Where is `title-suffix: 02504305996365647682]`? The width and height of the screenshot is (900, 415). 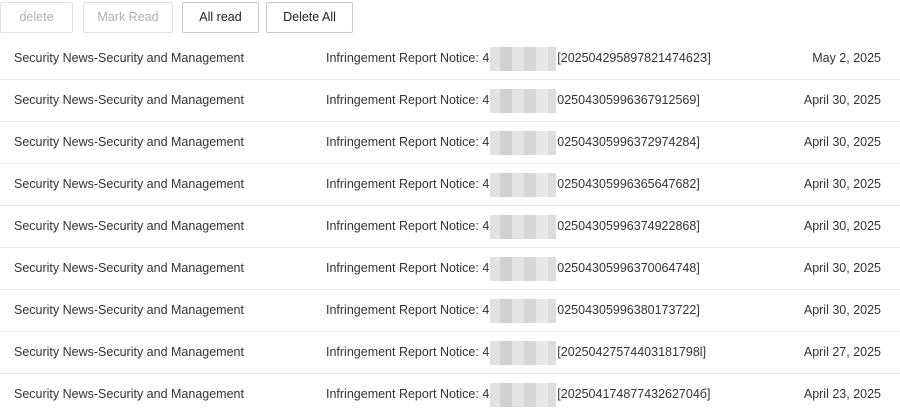 title-suffix: 02504305996365647682] is located at coordinates (628, 184).